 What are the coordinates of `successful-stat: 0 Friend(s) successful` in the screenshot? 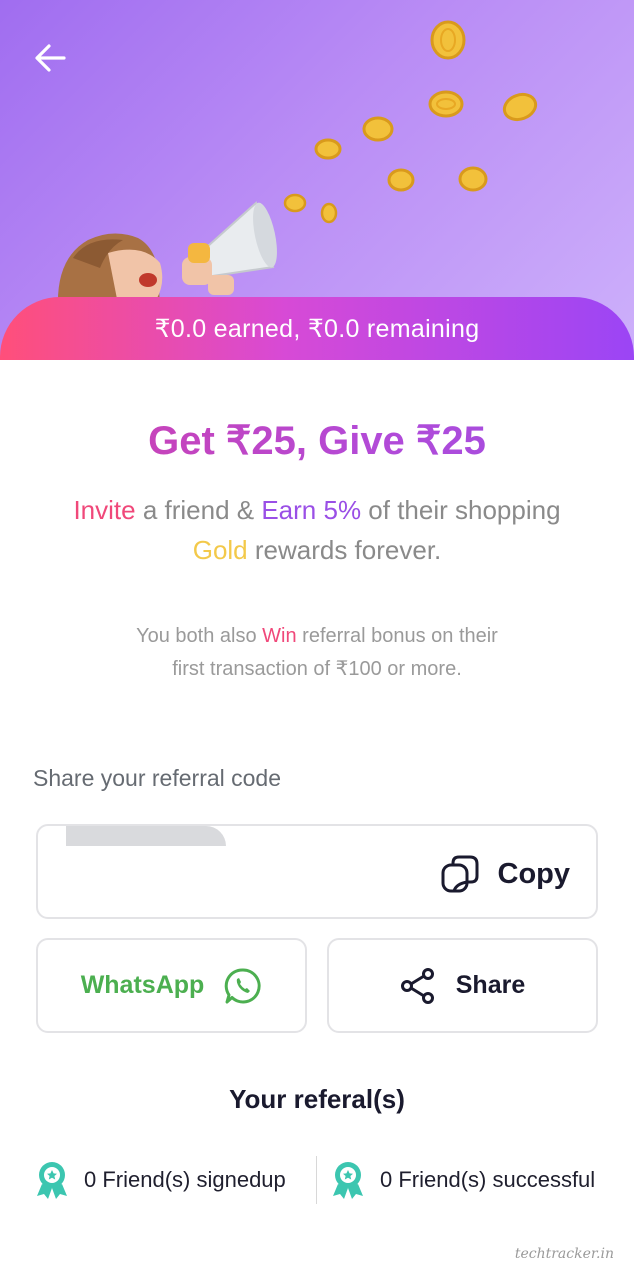 It's located at (462, 1180).